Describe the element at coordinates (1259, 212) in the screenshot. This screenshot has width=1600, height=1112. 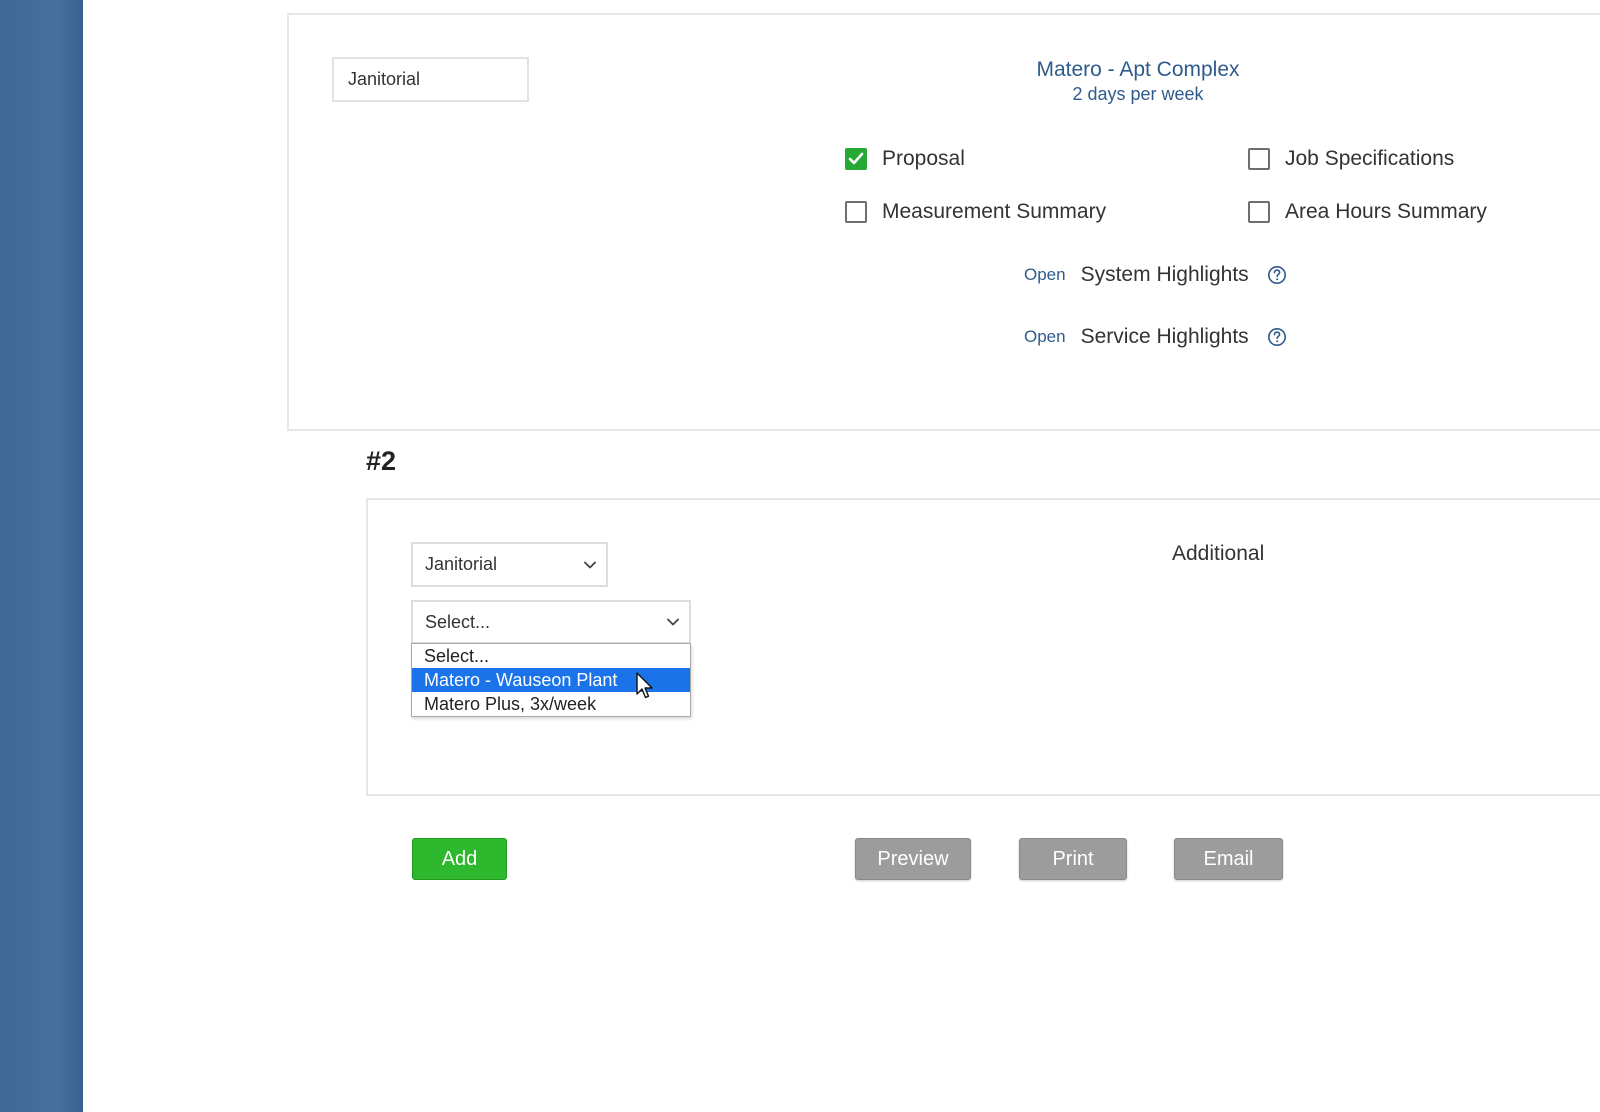
I see `area-hours-summary-checkbox` at that location.